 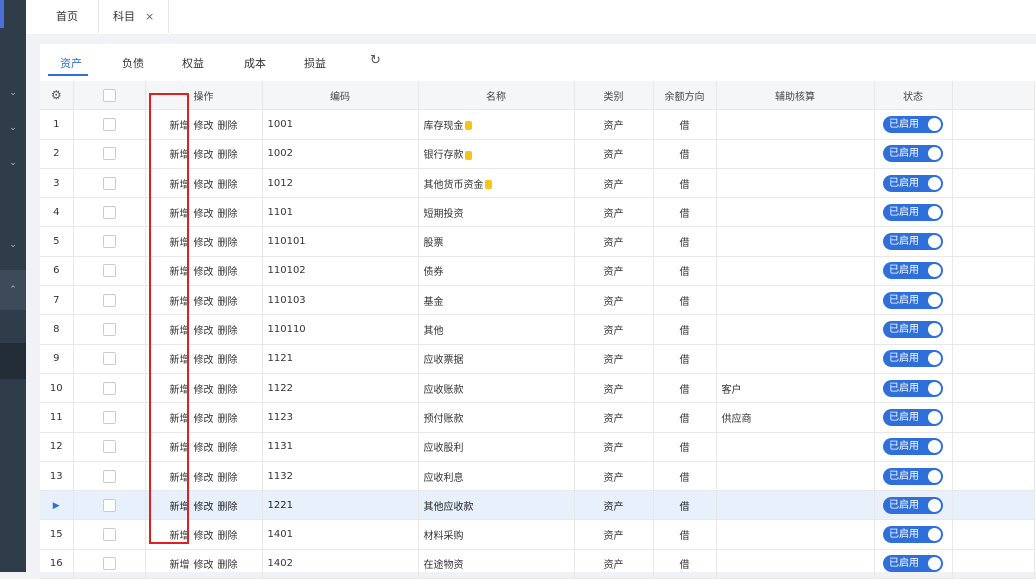 I want to click on tab-subject: 科目 ×, so click(x=134, y=16).